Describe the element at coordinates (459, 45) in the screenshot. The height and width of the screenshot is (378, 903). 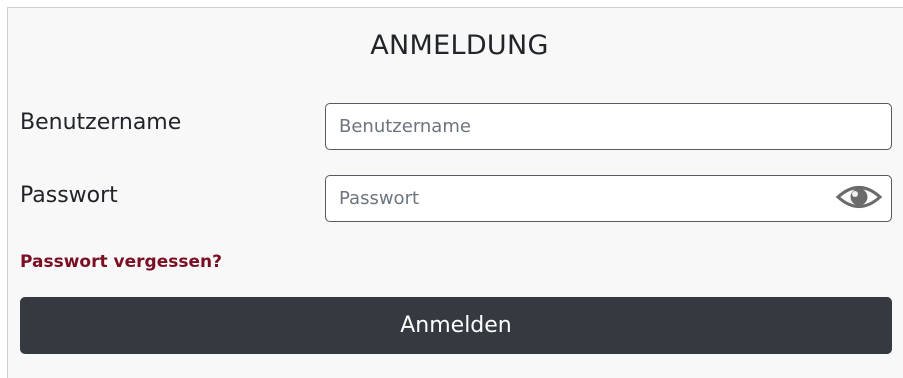
I see `form-title: ANMELDUNG` at that location.